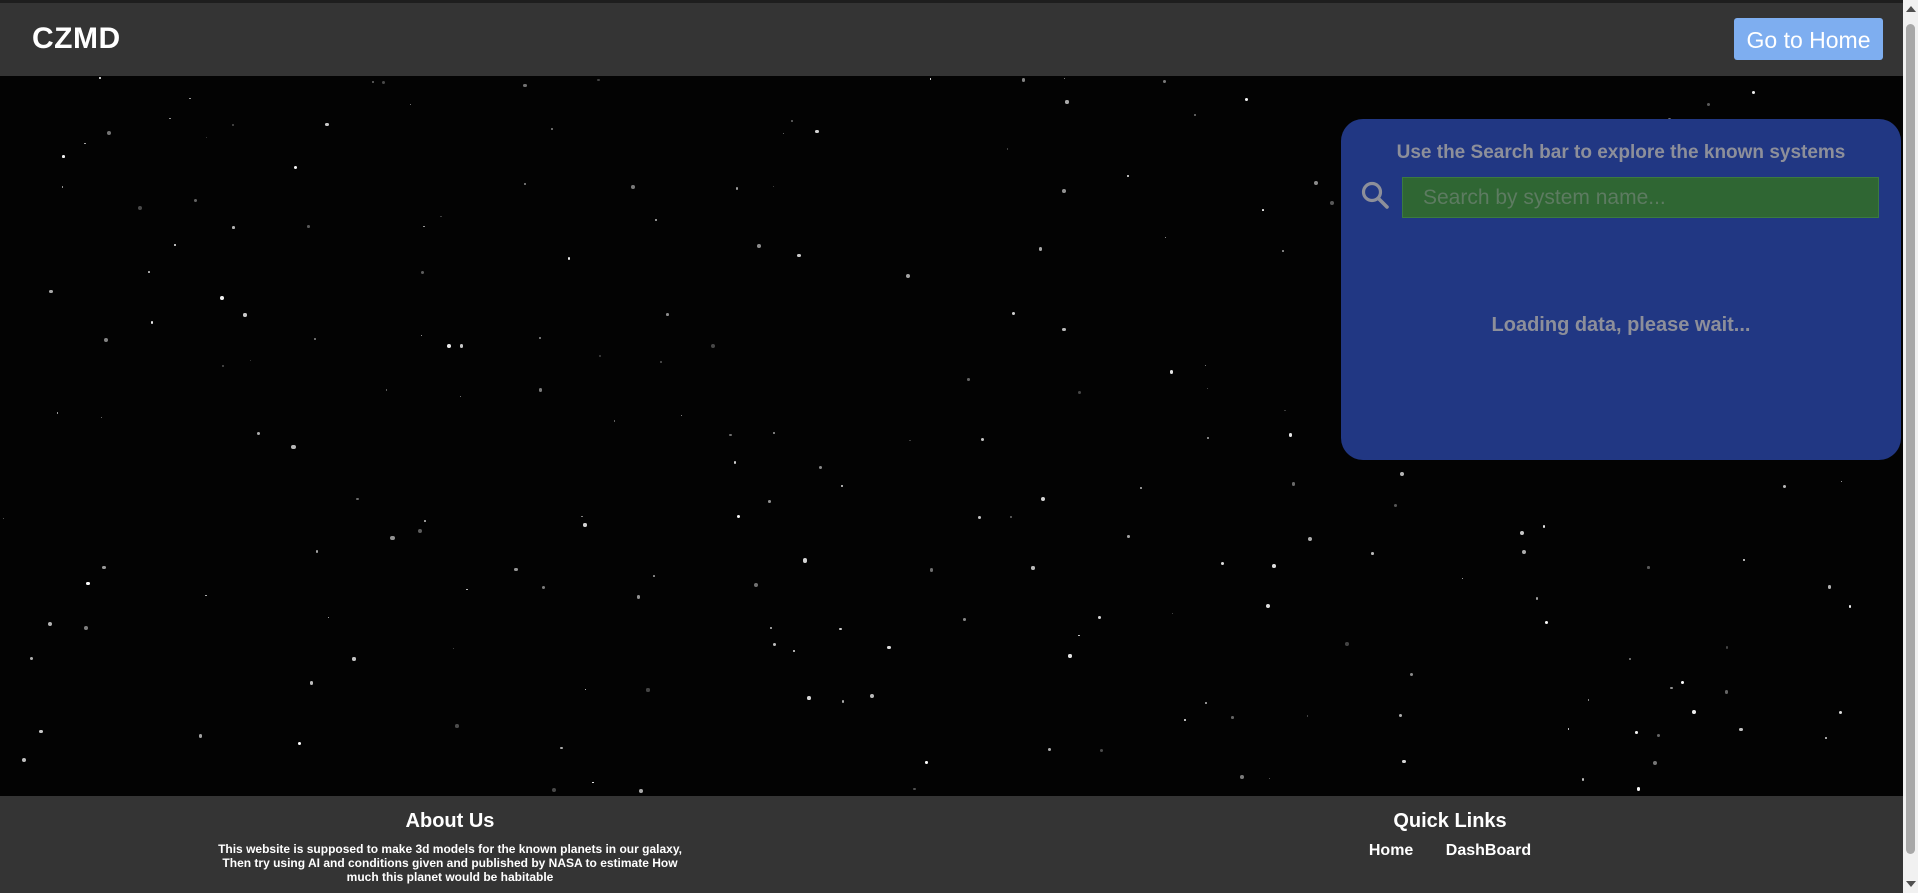 This screenshot has height=893, width=1918. I want to click on brand-logo: CZMD, so click(76, 39).